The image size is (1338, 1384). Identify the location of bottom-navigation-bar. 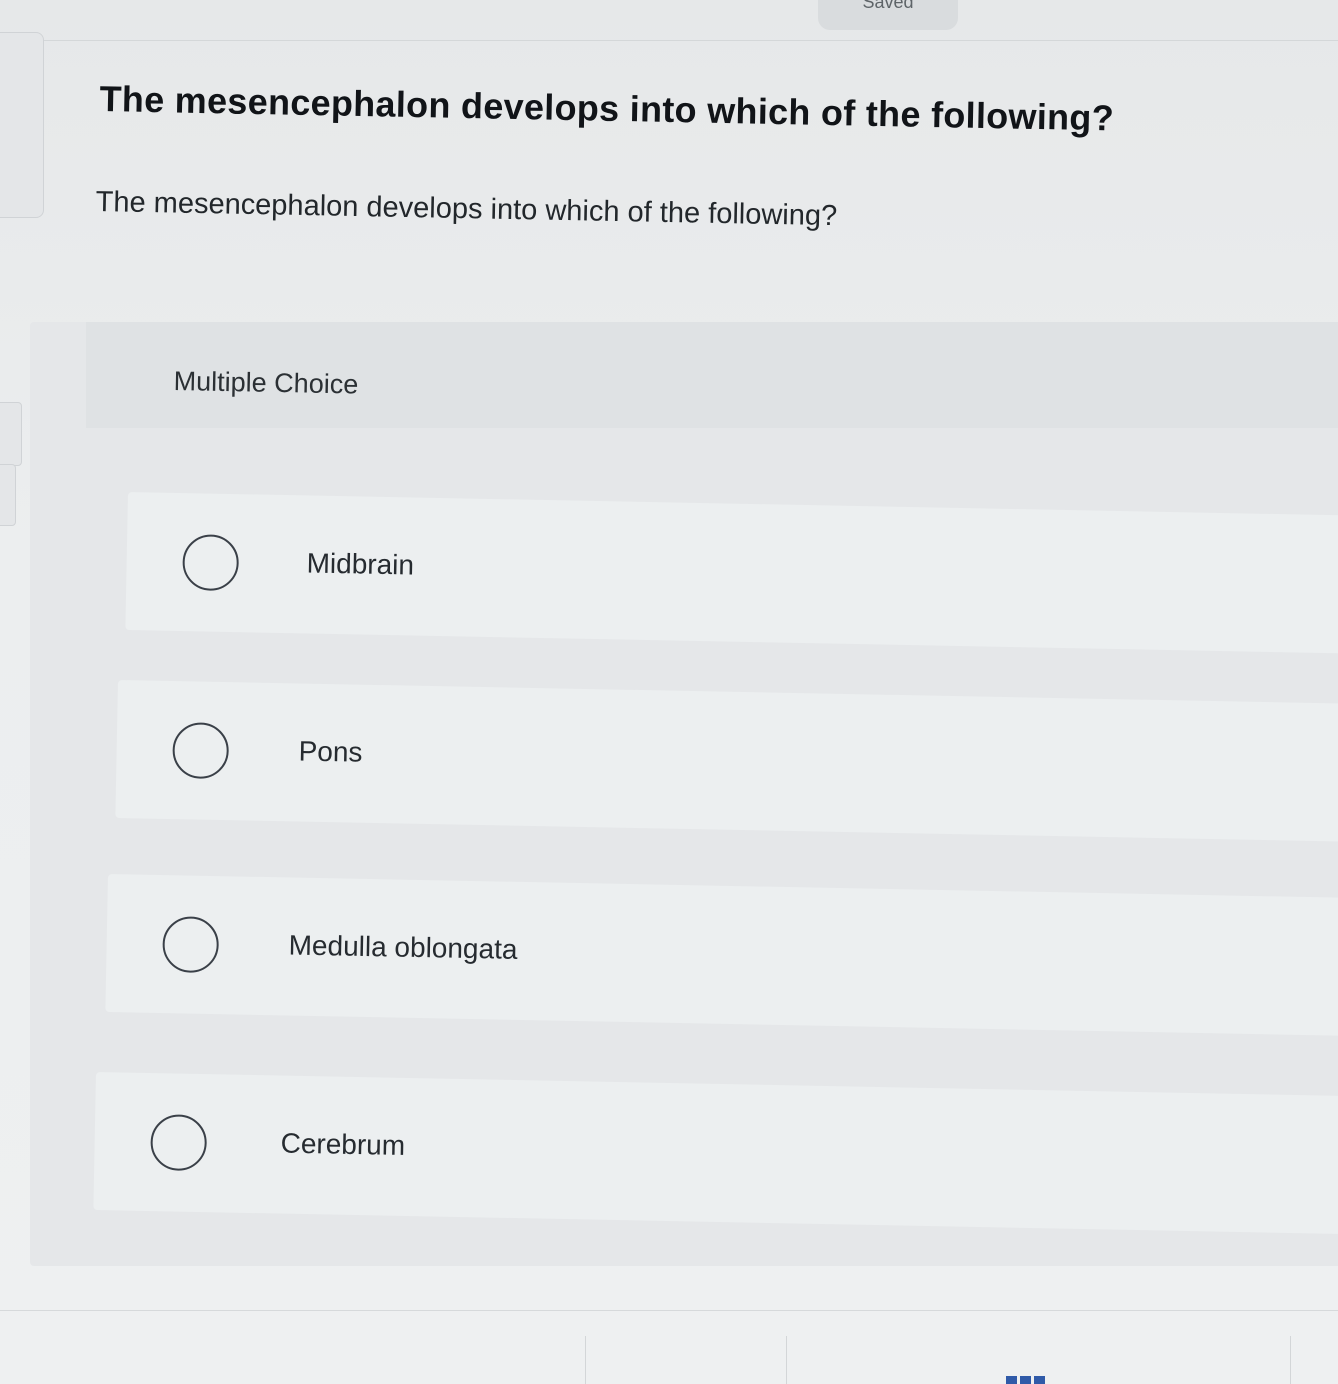
(940, 1360).